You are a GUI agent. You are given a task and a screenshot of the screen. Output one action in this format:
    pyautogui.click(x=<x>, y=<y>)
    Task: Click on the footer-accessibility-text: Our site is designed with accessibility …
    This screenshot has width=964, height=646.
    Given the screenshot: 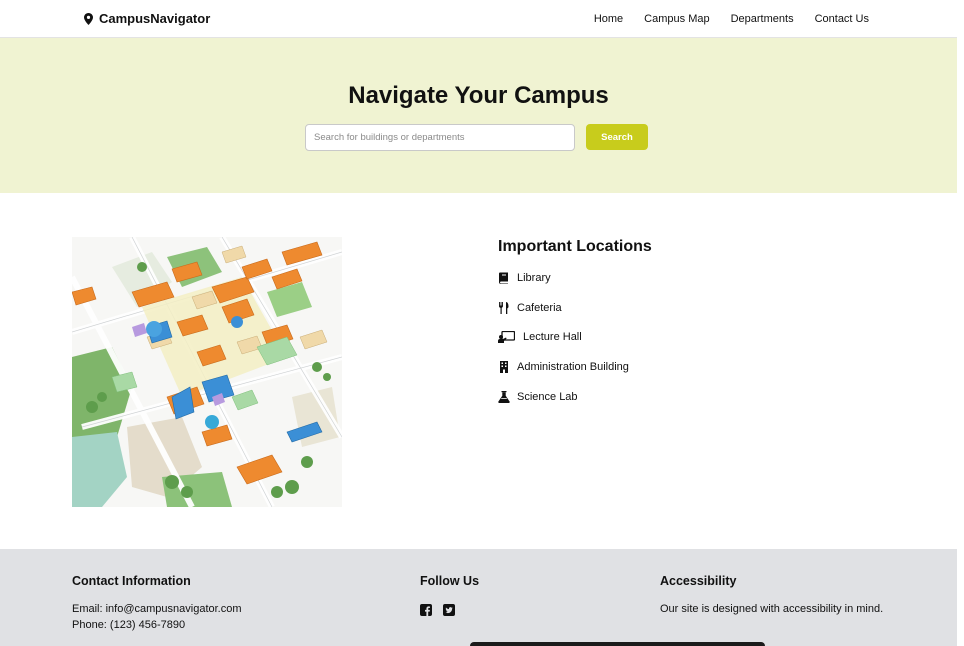 What is the action you would take?
    pyautogui.click(x=772, y=609)
    